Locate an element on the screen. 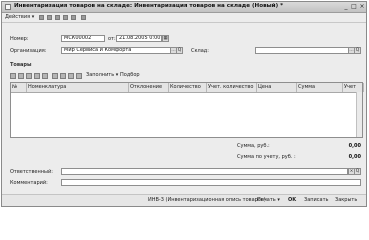 The image size is (369, 240). print-label: Печать is located at coordinates (266, 200).